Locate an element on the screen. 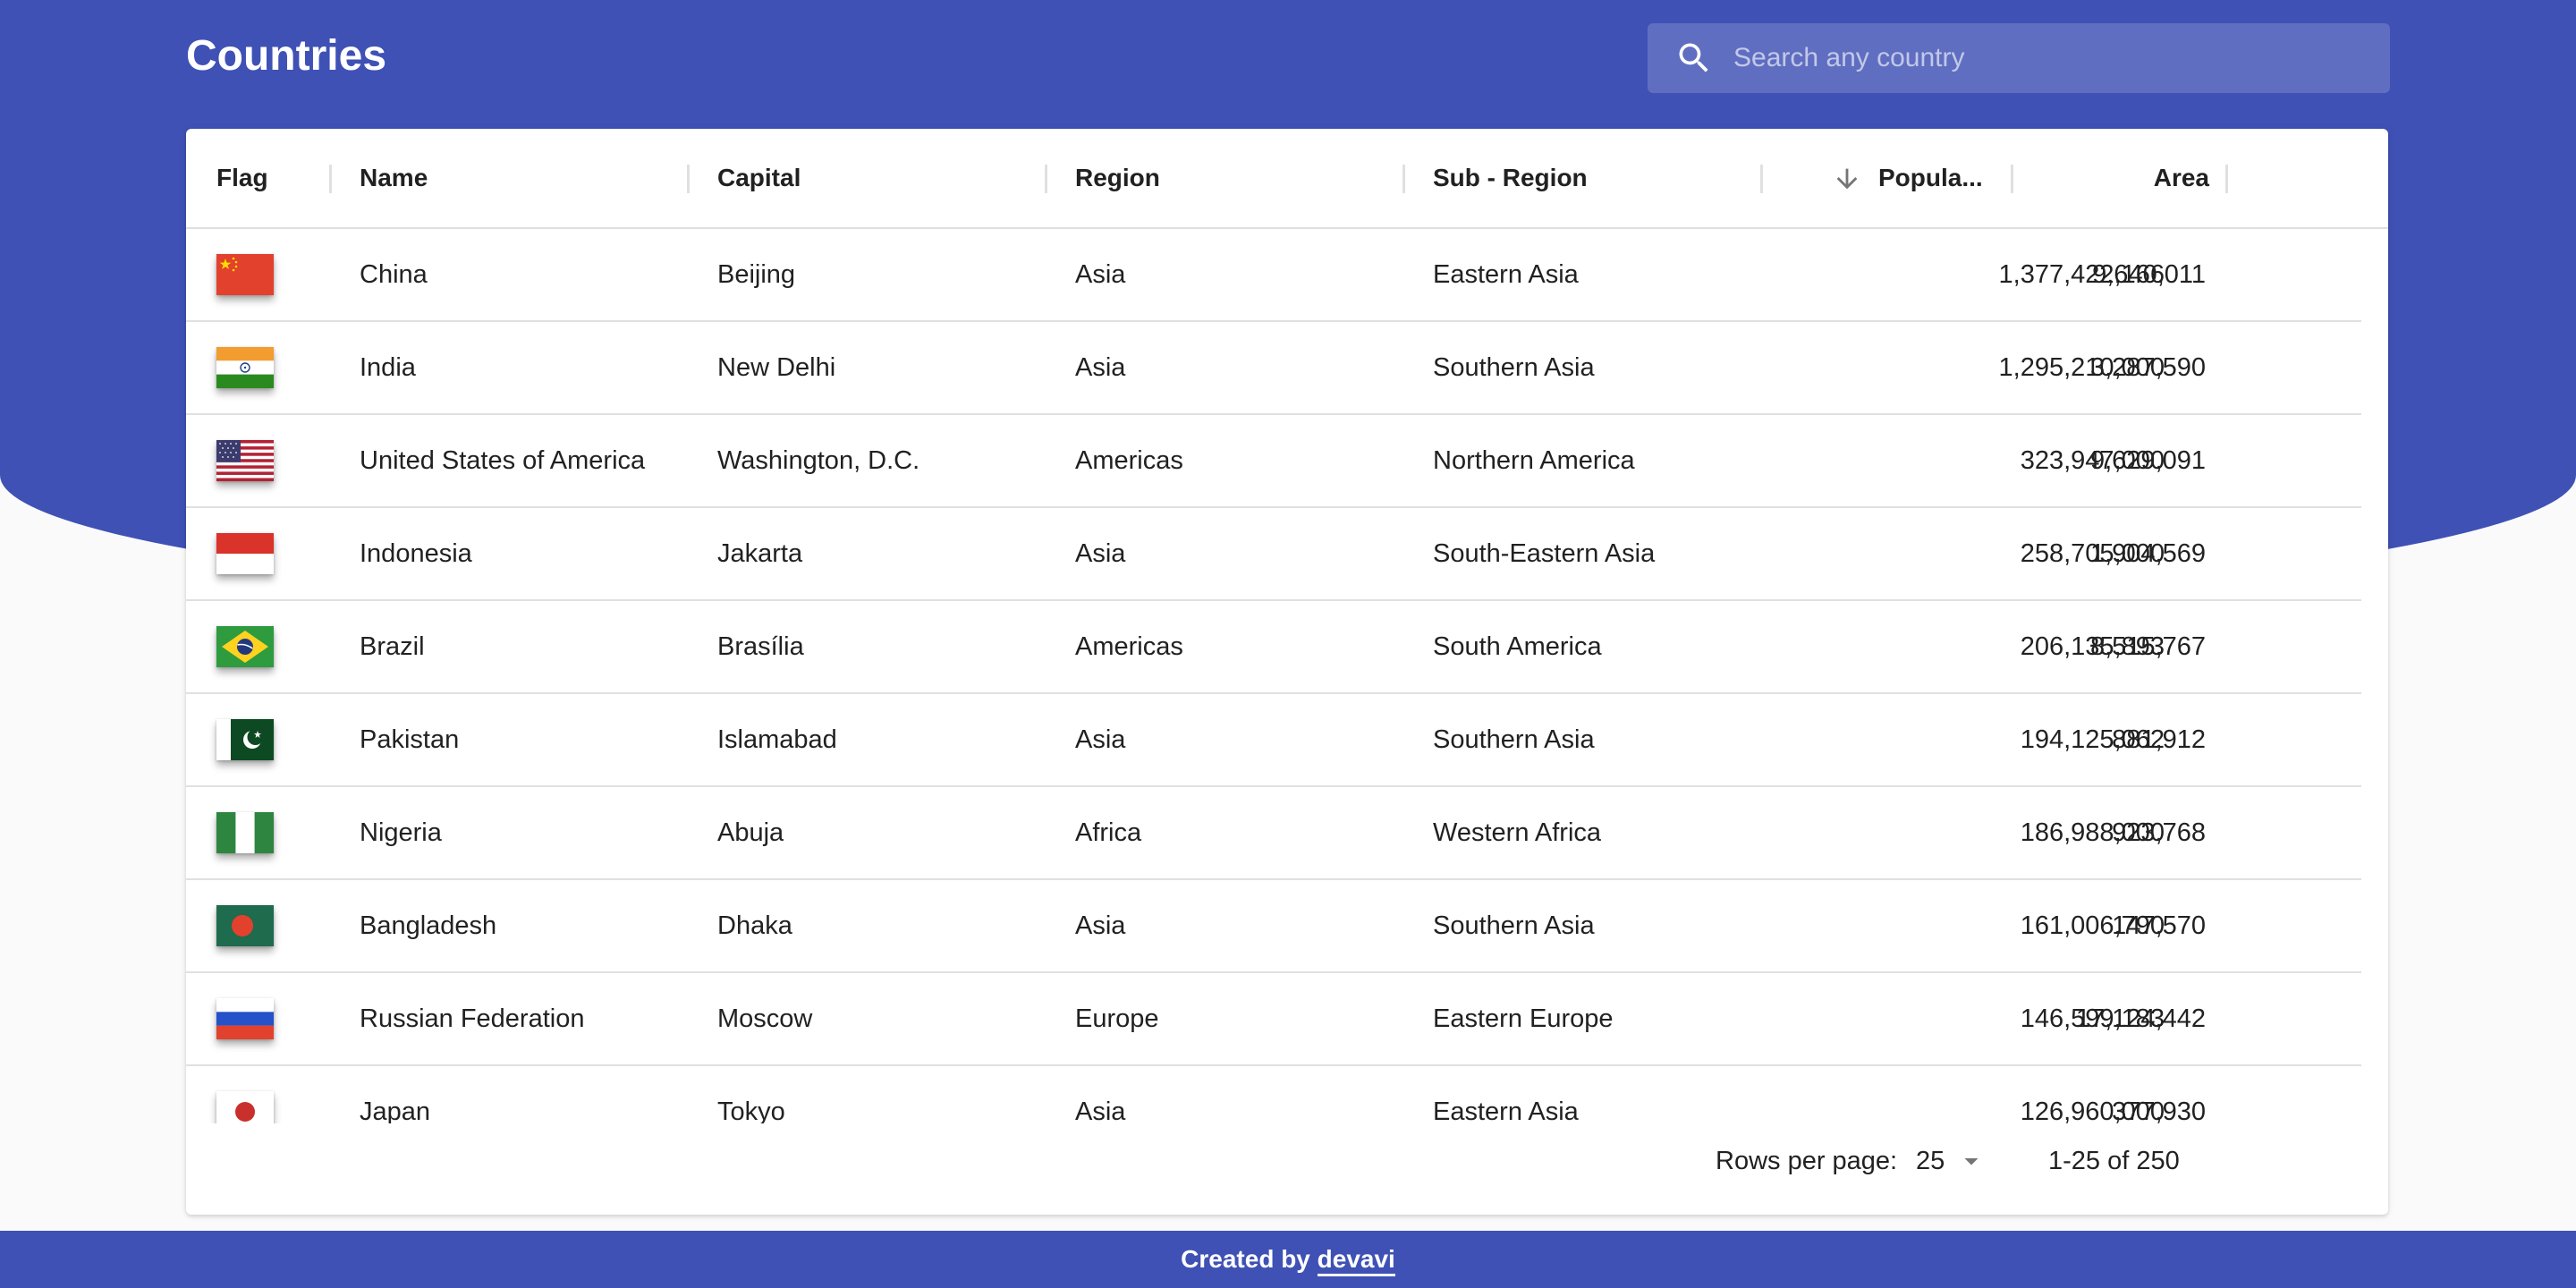  footer: Created by devavi is located at coordinates (1288, 1259).